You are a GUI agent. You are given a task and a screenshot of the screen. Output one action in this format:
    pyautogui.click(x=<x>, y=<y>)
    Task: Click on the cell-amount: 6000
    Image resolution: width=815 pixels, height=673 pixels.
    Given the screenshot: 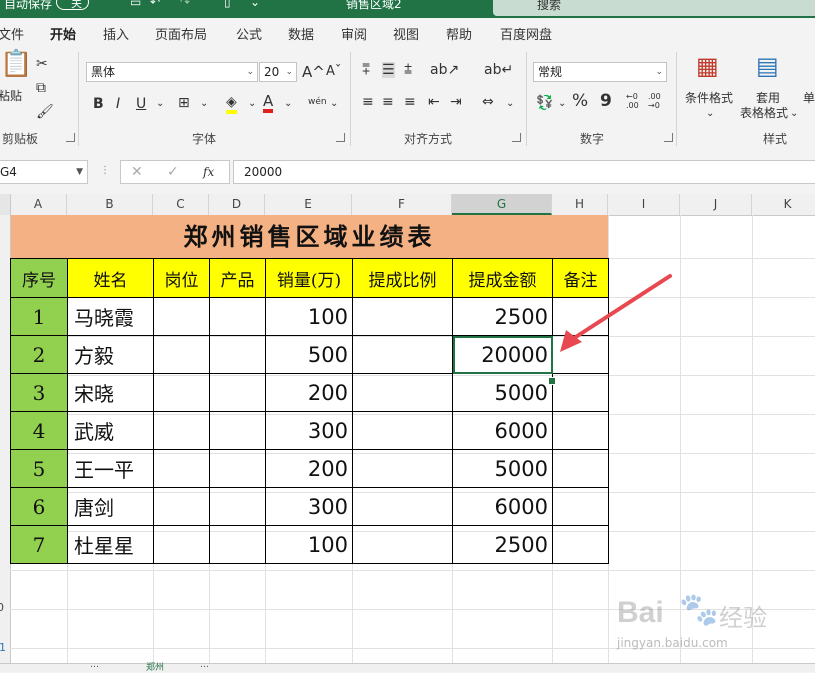 What is the action you would take?
    pyautogui.click(x=502, y=506)
    